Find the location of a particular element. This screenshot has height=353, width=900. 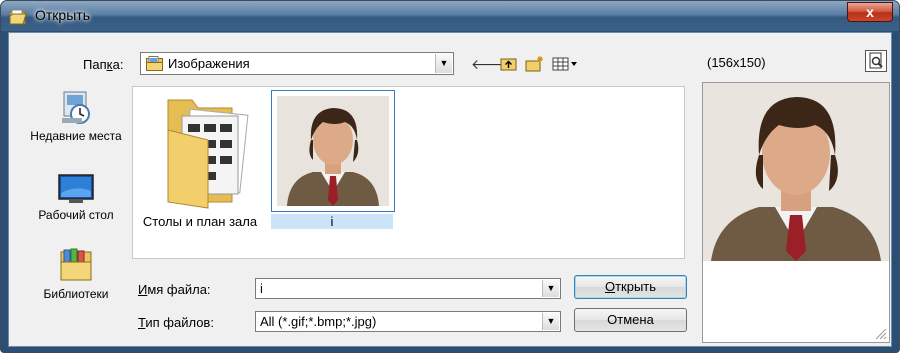

filetype-combobox: All (*.gif;*.bmp;*.jpg) ▼ is located at coordinates (408, 321).